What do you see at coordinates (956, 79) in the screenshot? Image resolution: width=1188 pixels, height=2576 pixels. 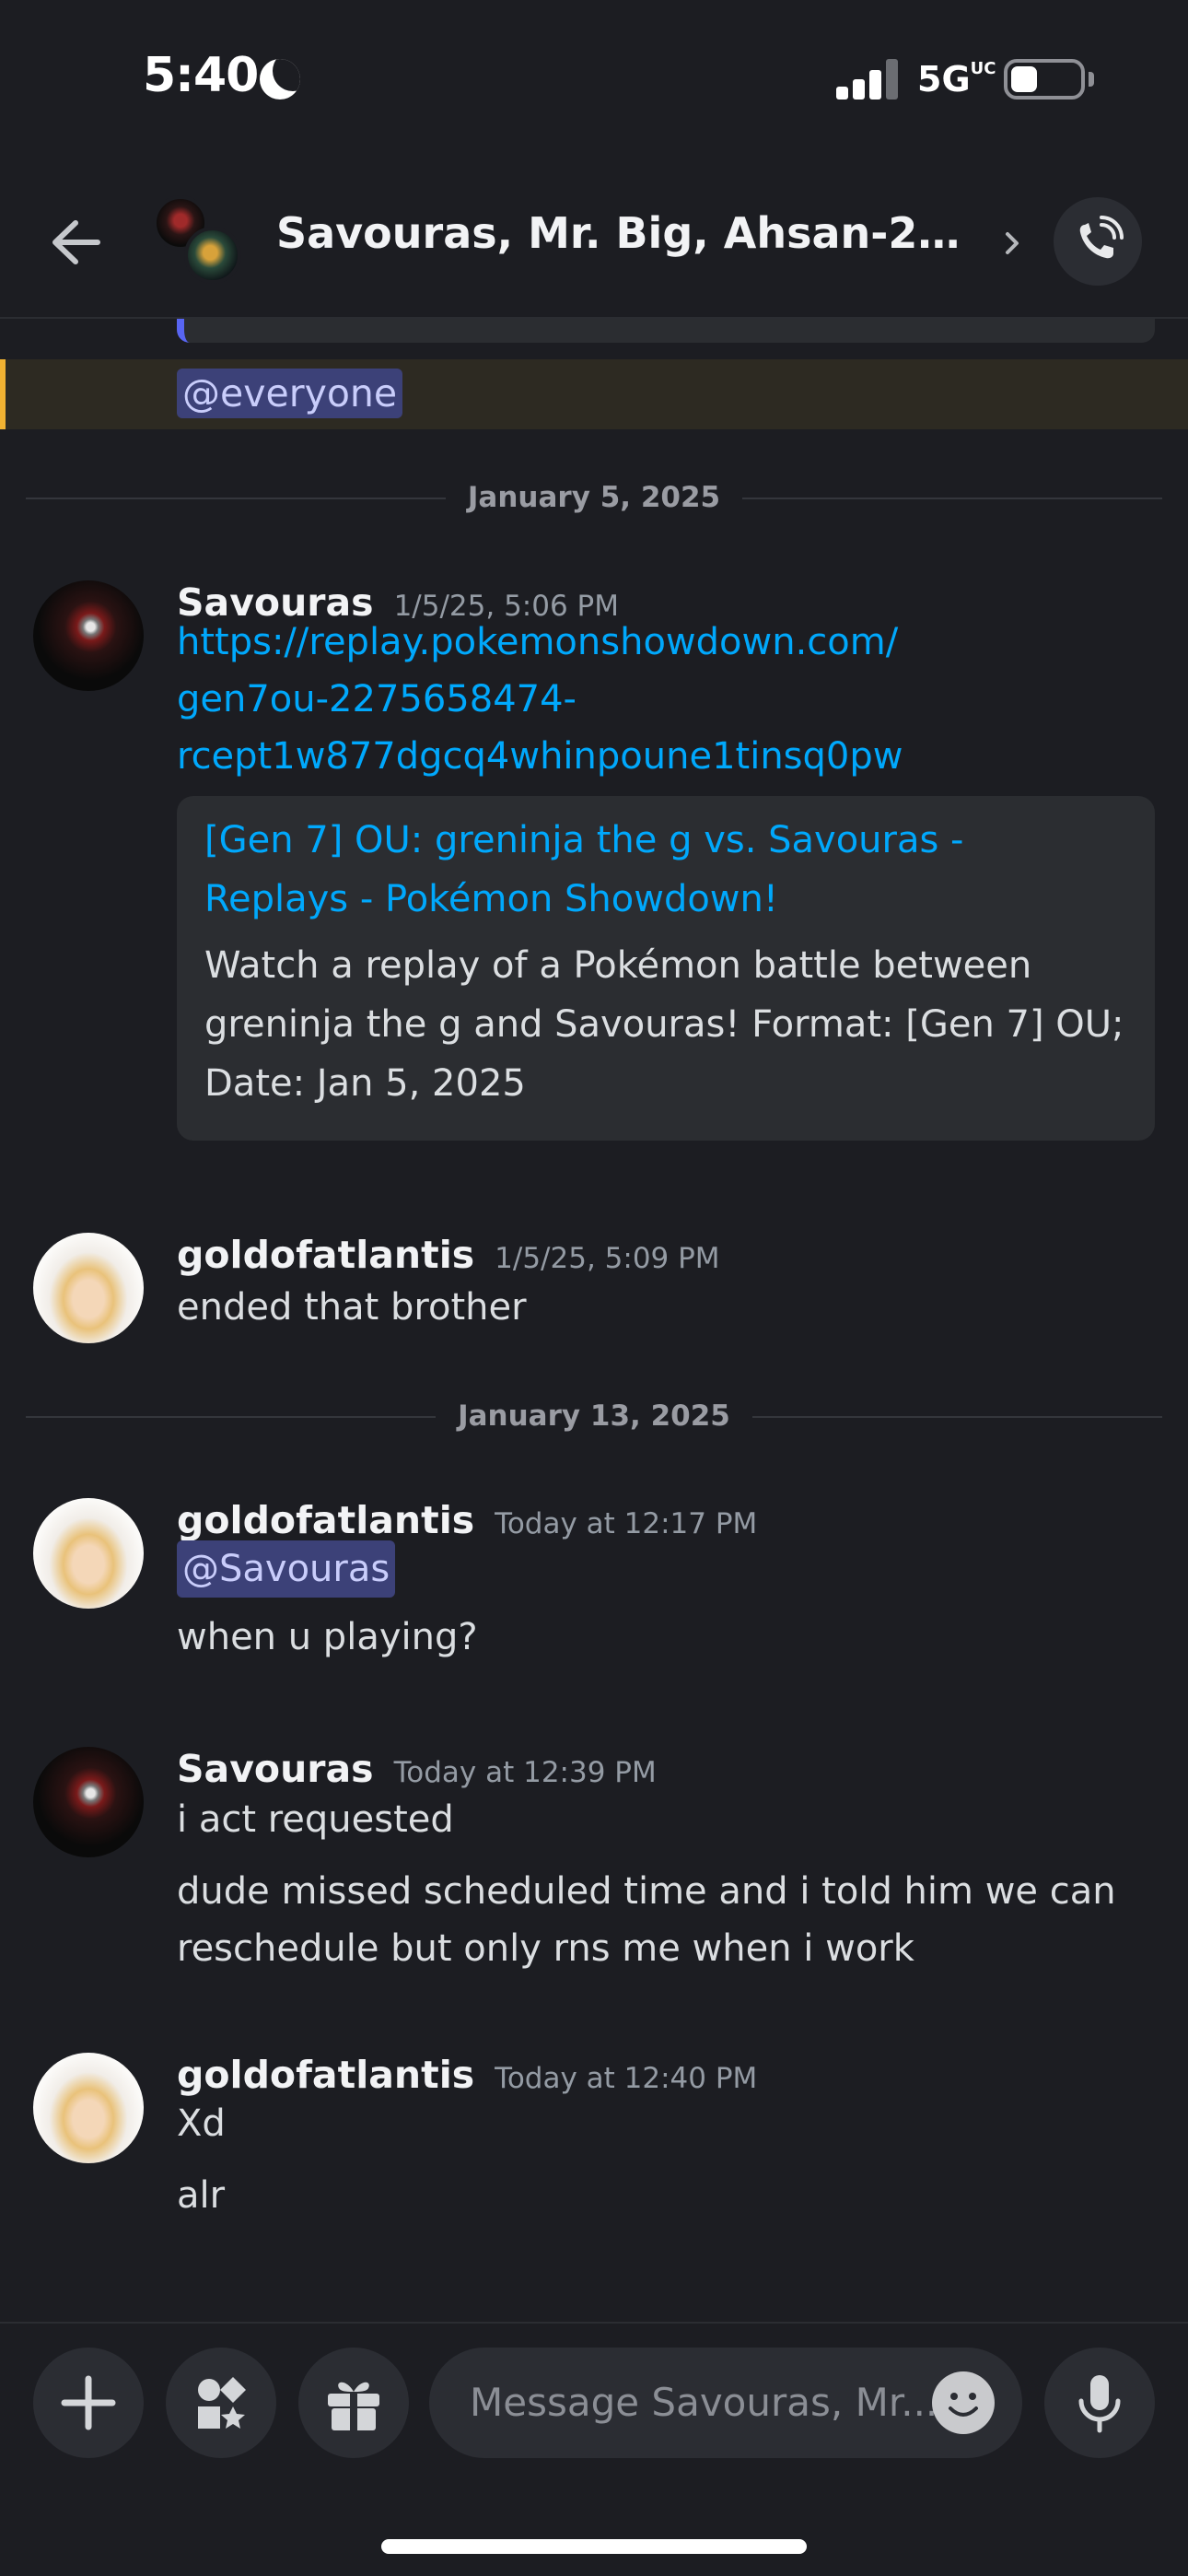 I see `network-label: 5GUC` at bounding box center [956, 79].